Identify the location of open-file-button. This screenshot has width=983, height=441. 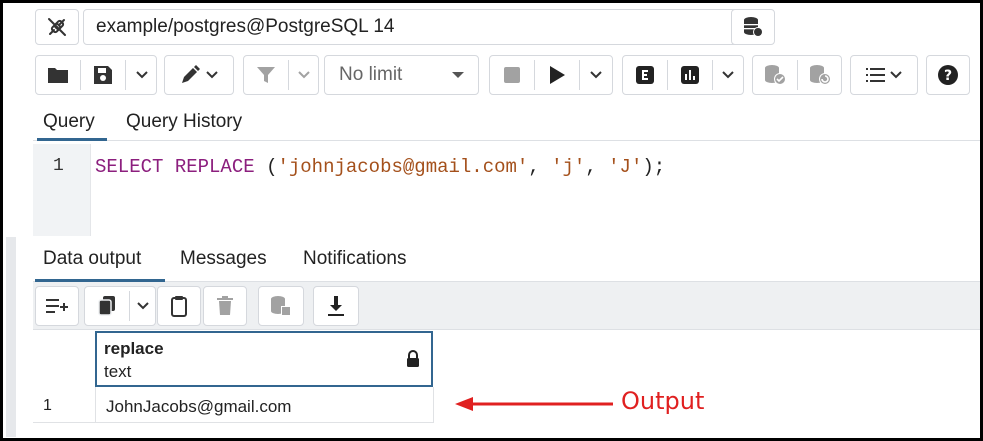
(58, 75).